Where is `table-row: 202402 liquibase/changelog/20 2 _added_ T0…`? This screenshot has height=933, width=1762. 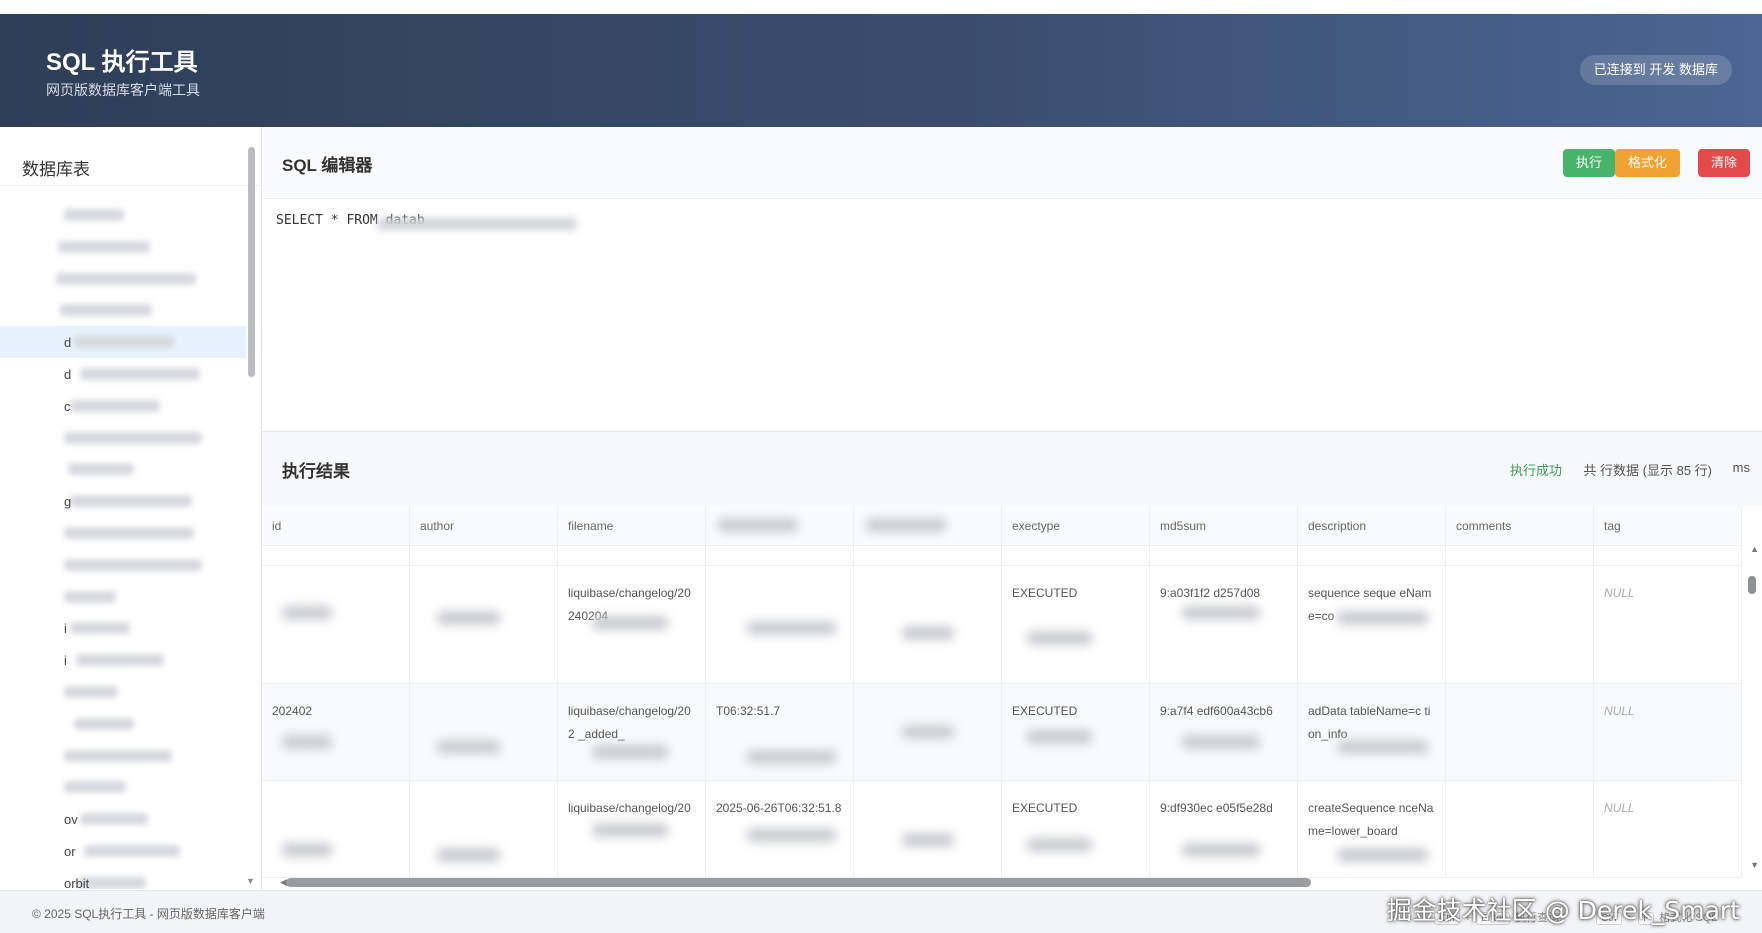
table-row: 202402 liquibase/changelog/20 2 _added_ T0… is located at coordinates (1002, 732).